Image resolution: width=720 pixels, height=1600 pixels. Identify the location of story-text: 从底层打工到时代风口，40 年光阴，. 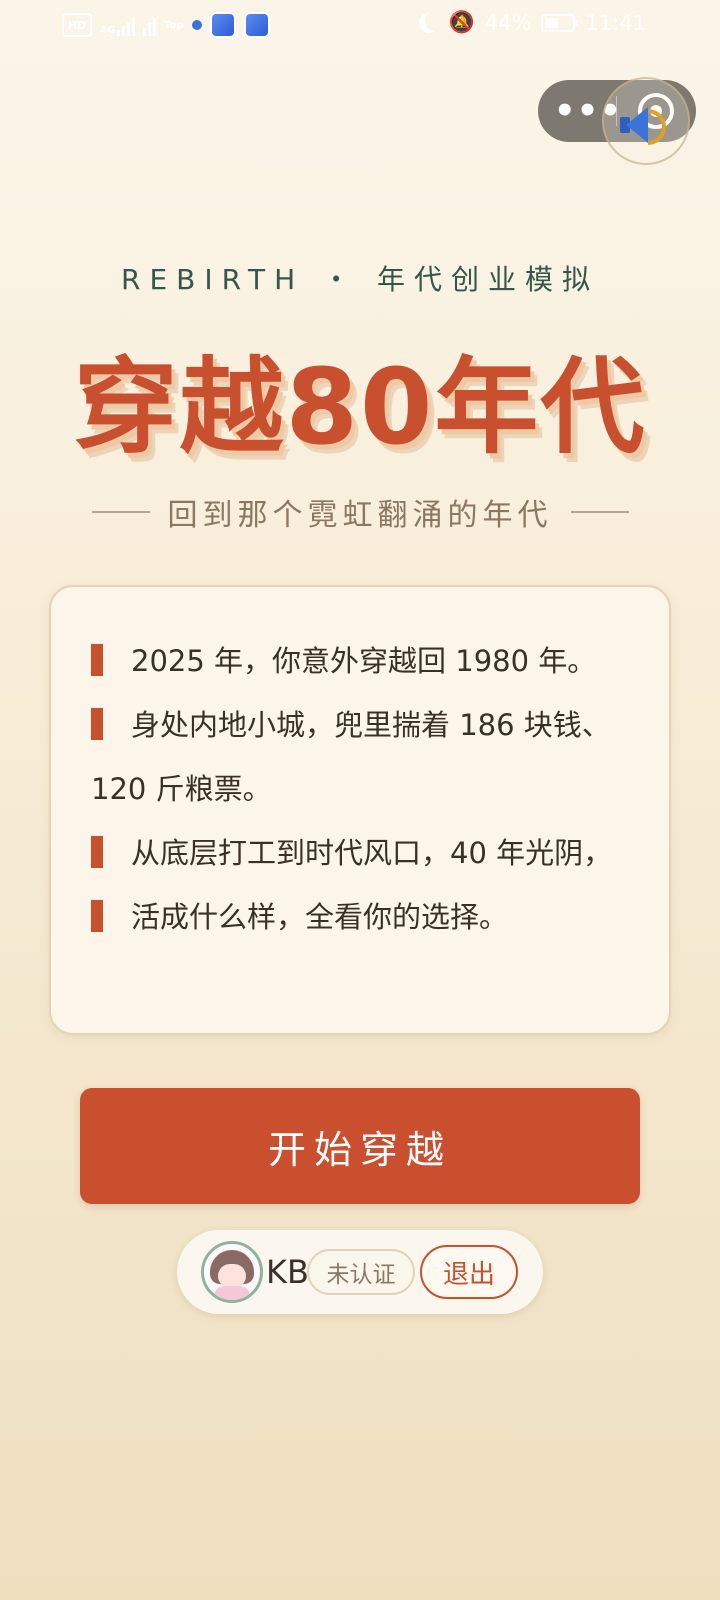
(372, 853).